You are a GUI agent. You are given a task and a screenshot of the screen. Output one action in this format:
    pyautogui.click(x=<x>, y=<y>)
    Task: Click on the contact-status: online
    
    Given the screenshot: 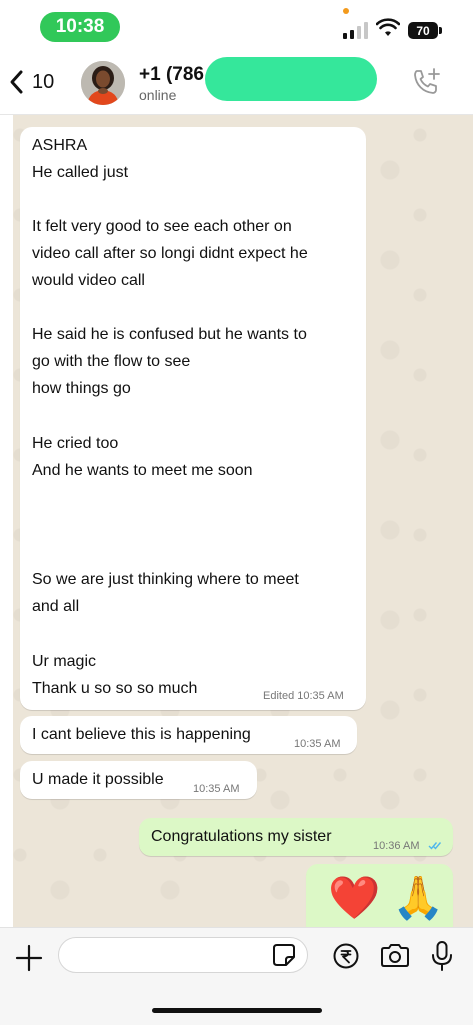 What is the action you would take?
    pyautogui.click(x=158, y=95)
    